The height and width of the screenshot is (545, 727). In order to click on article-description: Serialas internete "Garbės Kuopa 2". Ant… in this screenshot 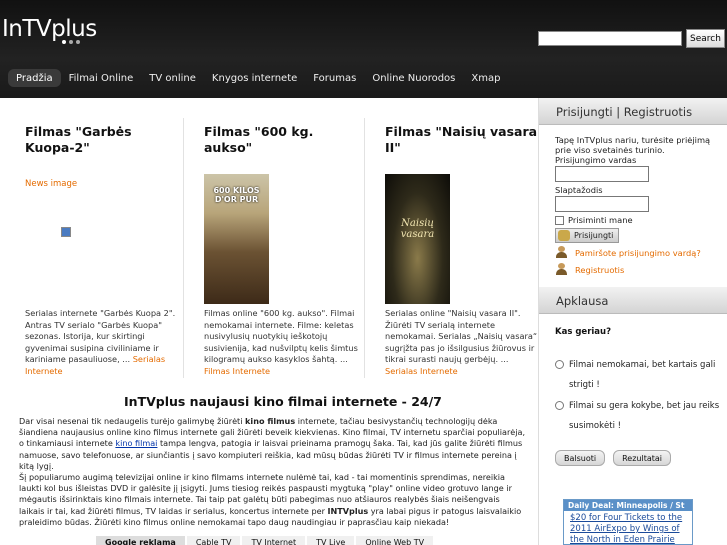, I will do `click(100, 342)`.